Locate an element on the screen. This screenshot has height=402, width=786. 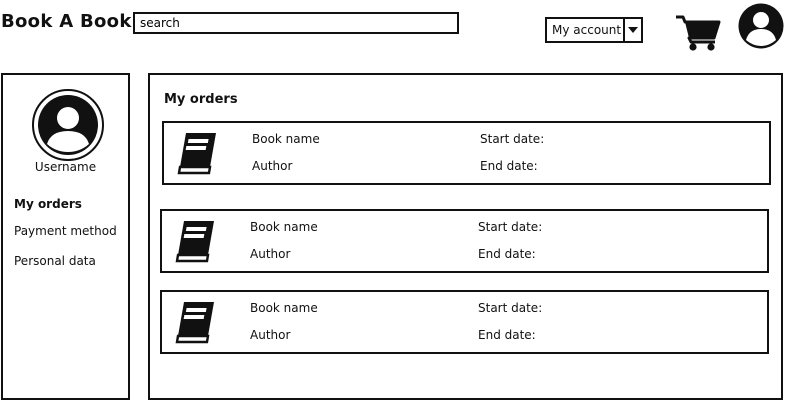
account-dropdown: My account is located at coordinates (594, 30).